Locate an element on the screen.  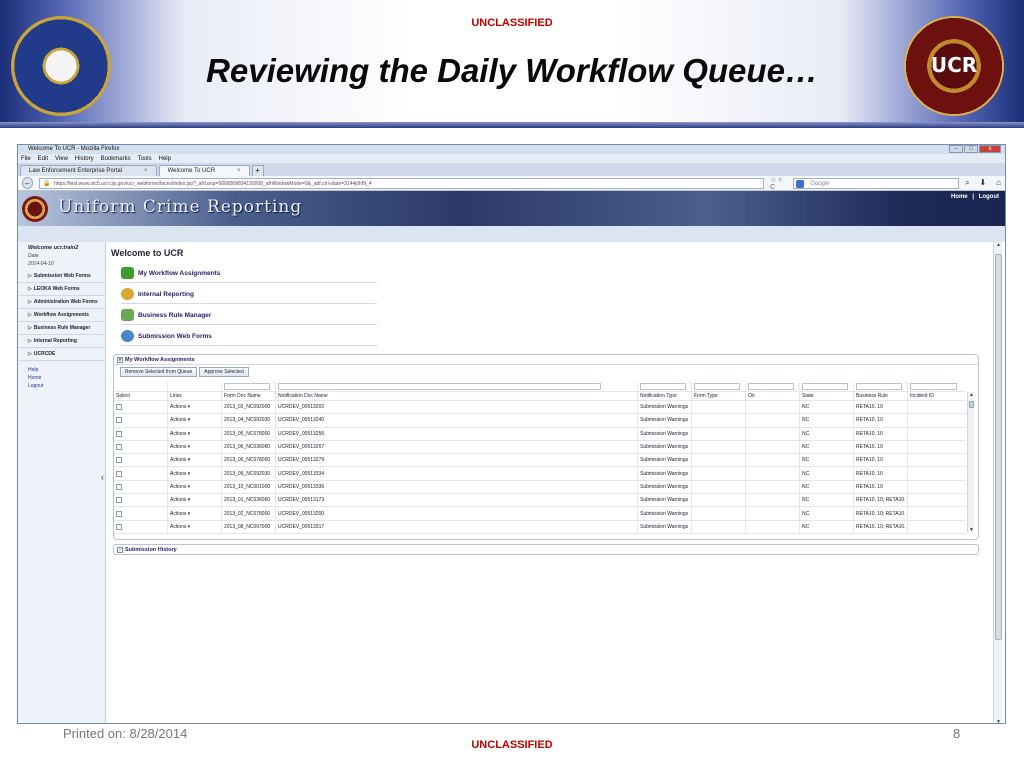
header-home-link: Home is located at coordinates (959, 197).